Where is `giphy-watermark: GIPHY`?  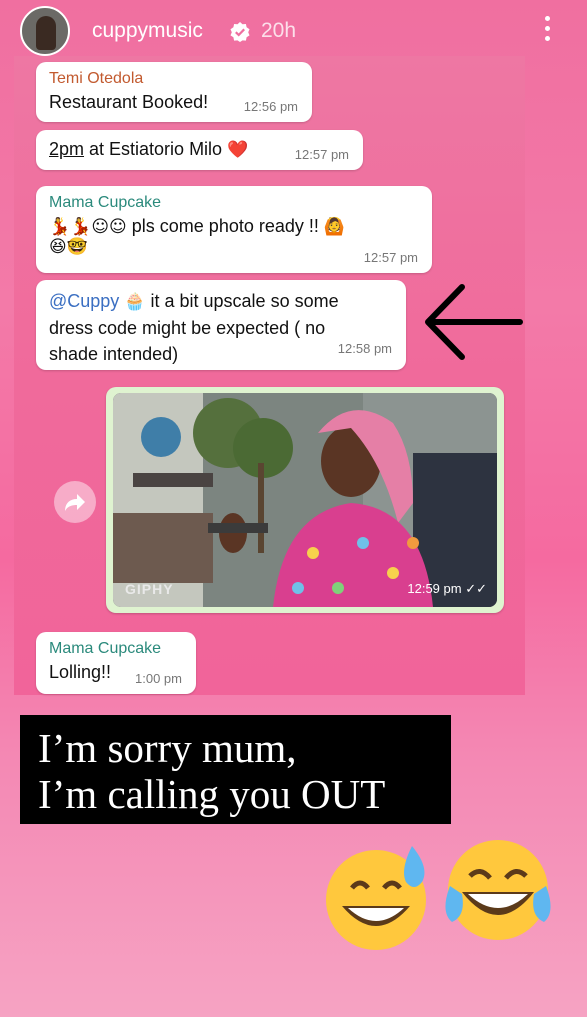
giphy-watermark: GIPHY is located at coordinates (149, 589).